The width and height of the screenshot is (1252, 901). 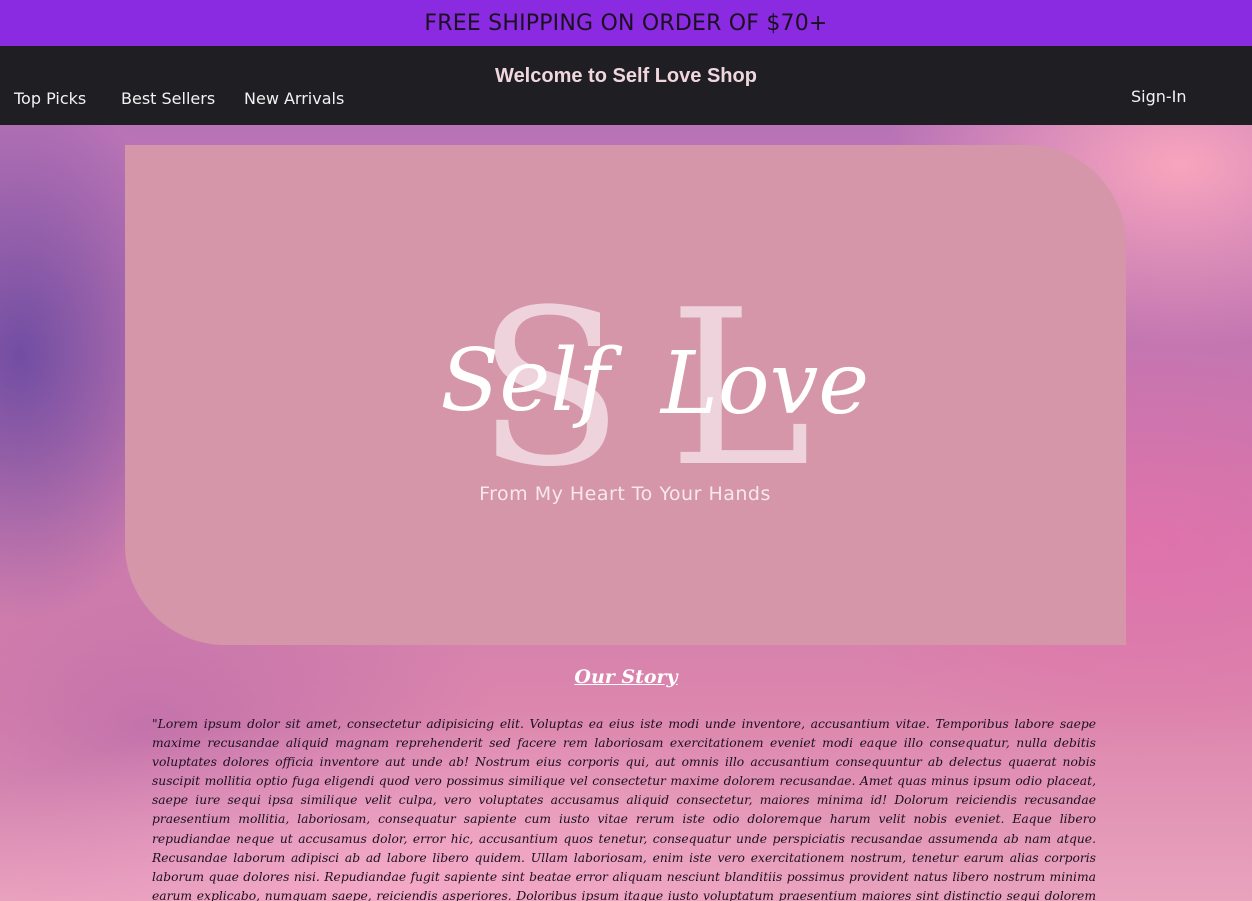 What do you see at coordinates (626, 677) in the screenshot?
I see `our-story-heading: Our Story` at bounding box center [626, 677].